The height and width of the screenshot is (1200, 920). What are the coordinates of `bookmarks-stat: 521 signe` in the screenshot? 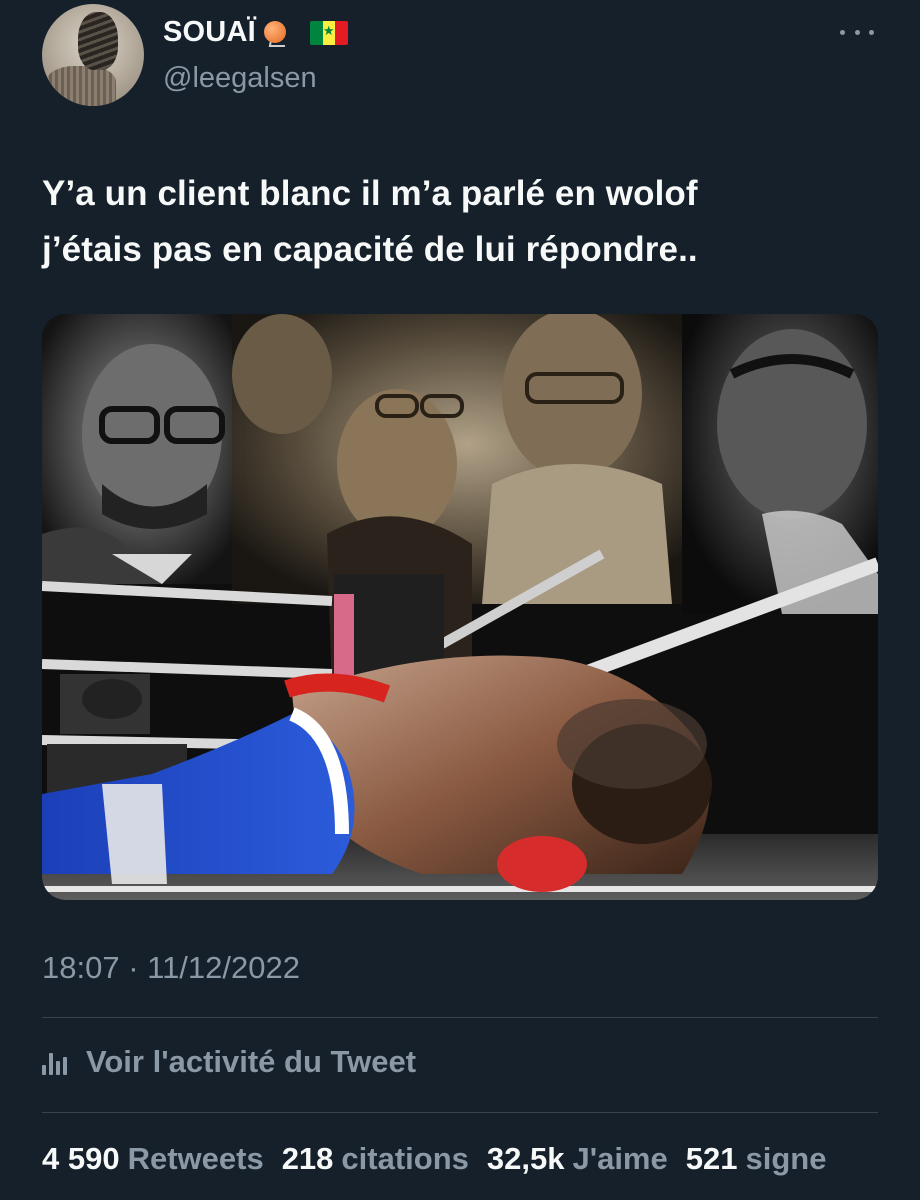 It's located at (756, 1159).